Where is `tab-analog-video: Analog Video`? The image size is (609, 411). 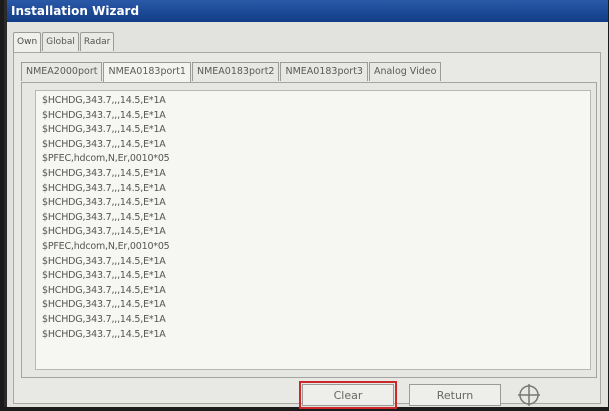 tab-analog-video: Analog Video is located at coordinates (405, 71).